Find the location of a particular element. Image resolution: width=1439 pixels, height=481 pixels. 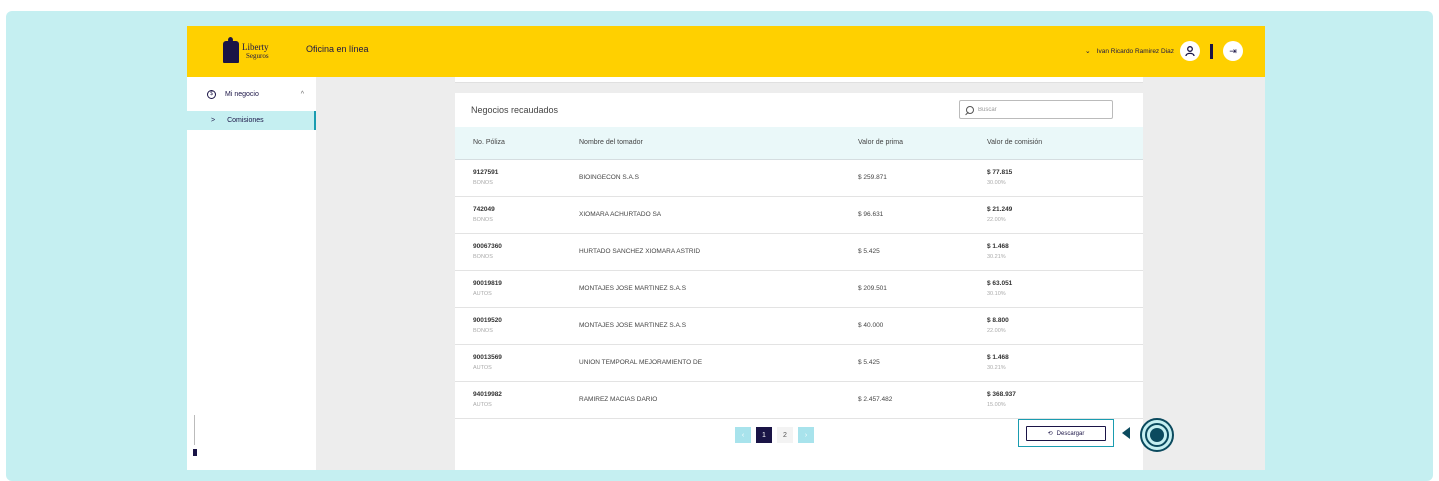

policy-number: 94019982 is located at coordinates (487, 394).